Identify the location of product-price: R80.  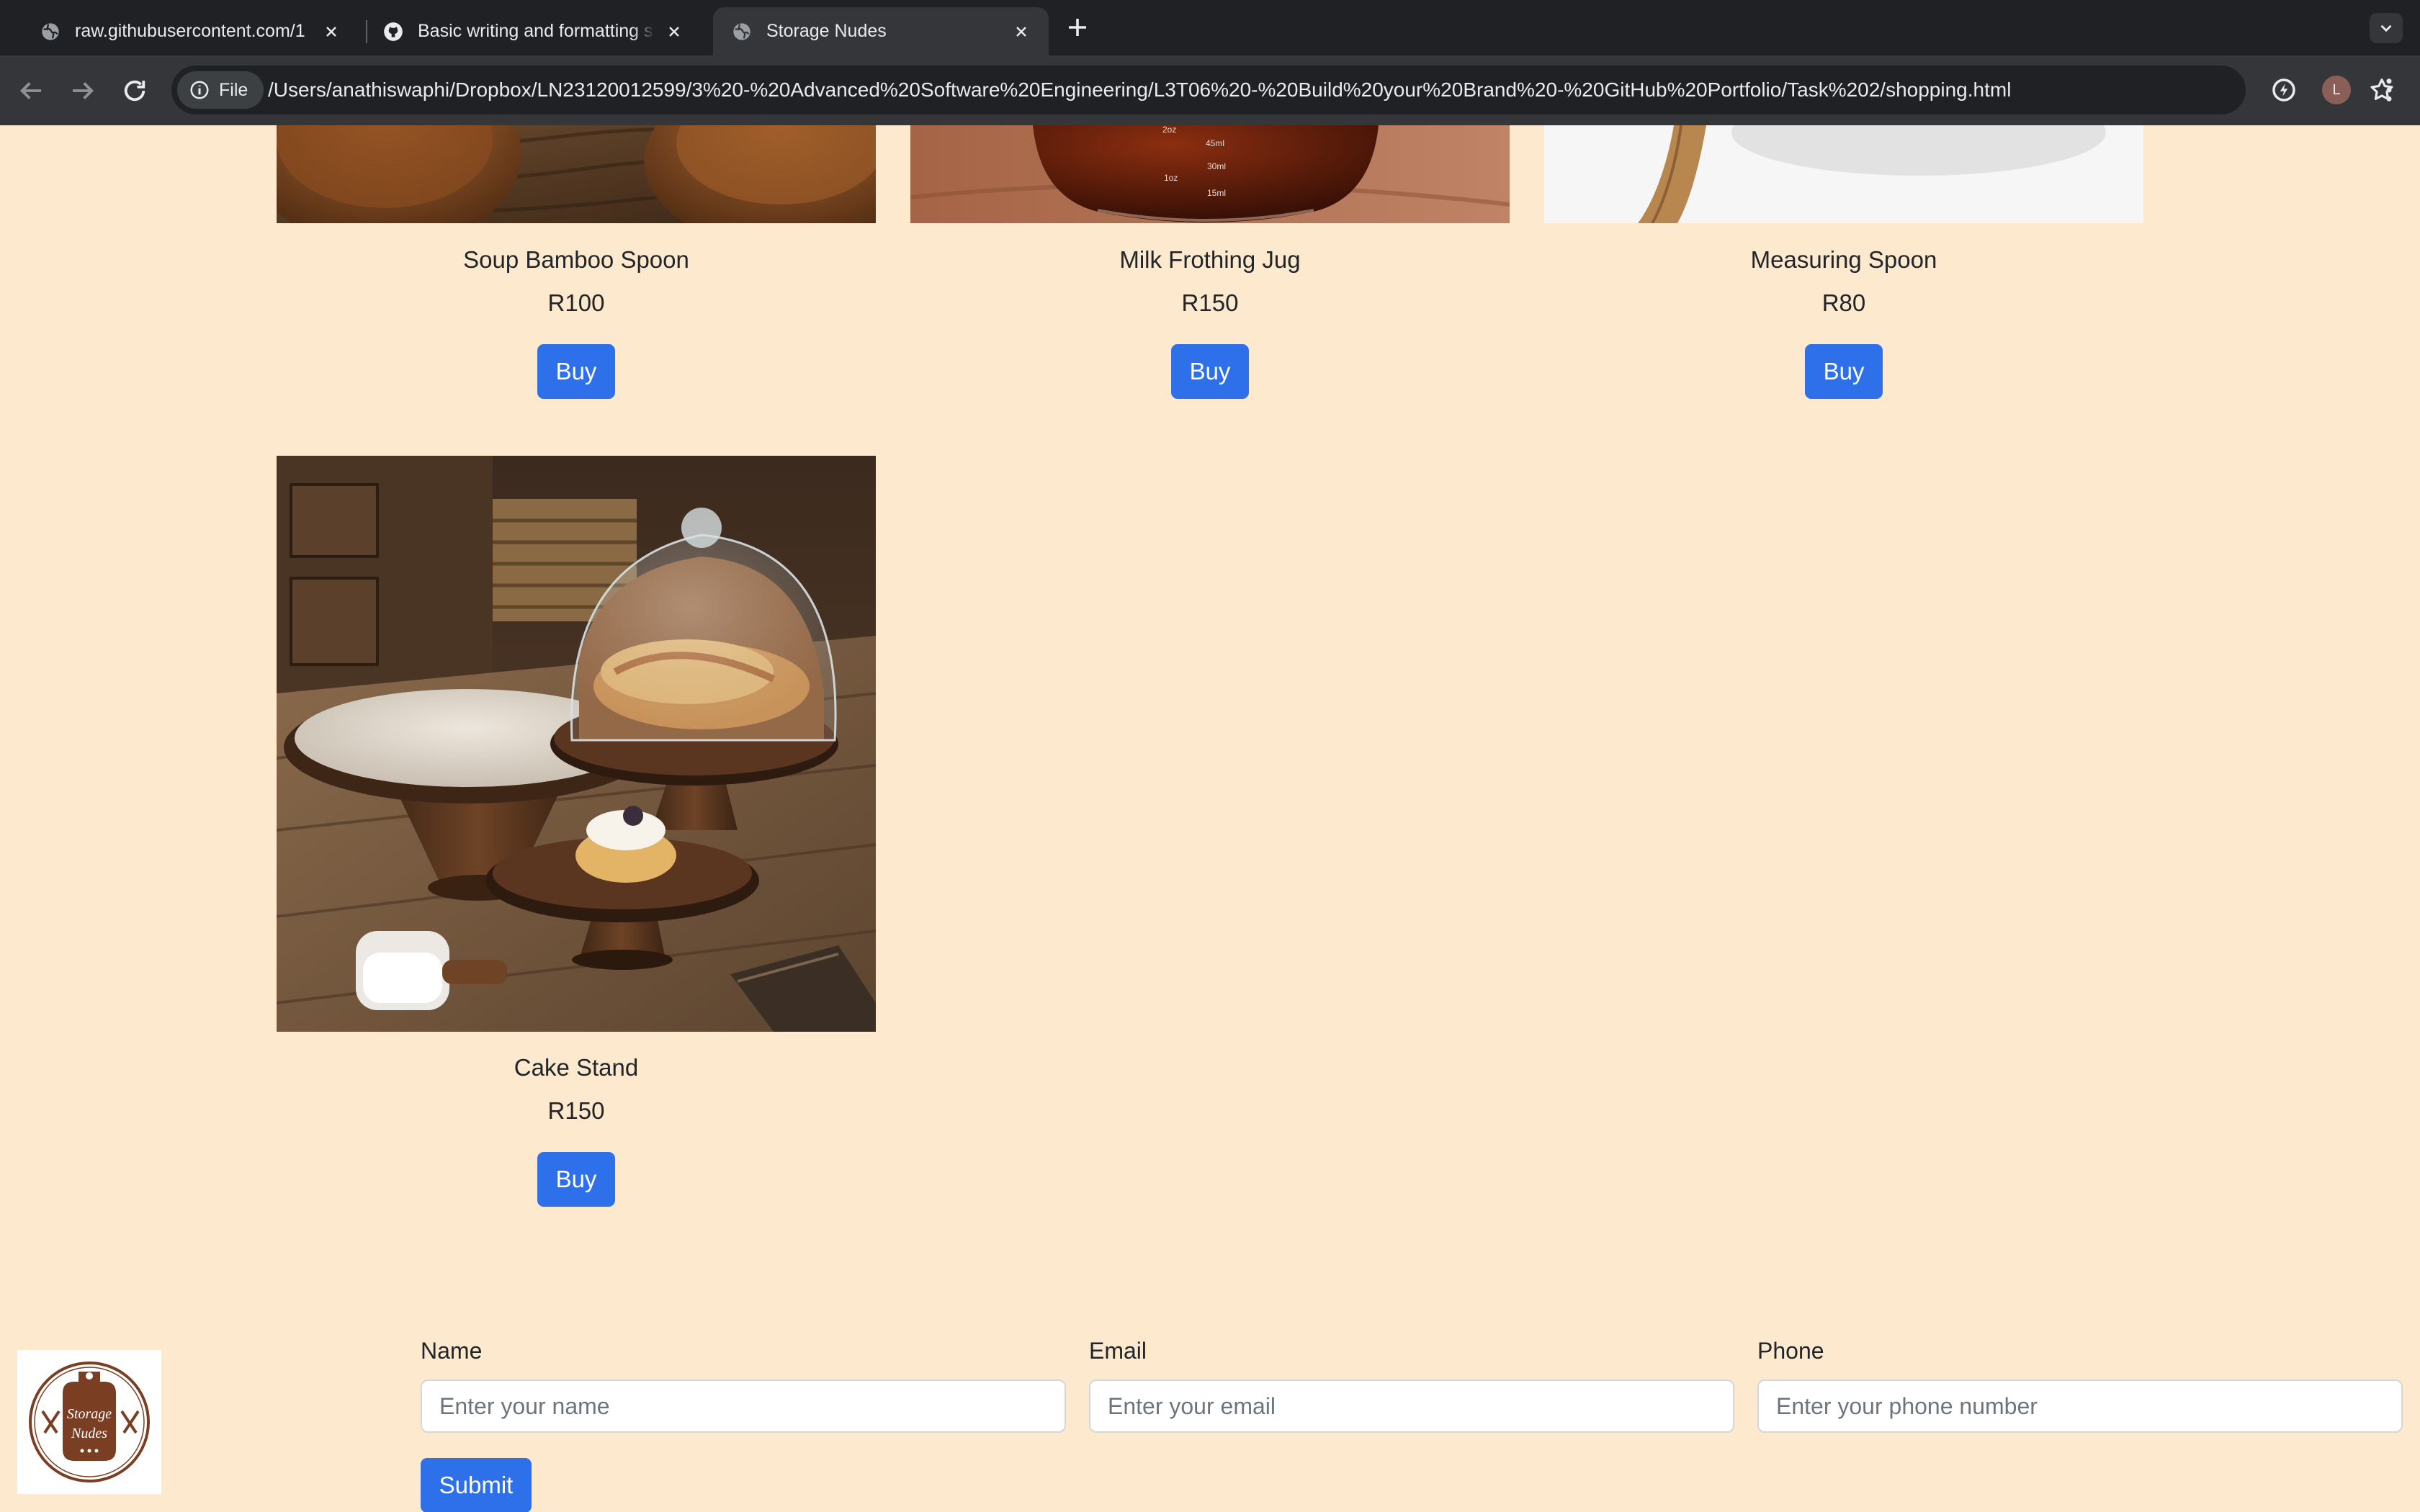
(1843, 302).